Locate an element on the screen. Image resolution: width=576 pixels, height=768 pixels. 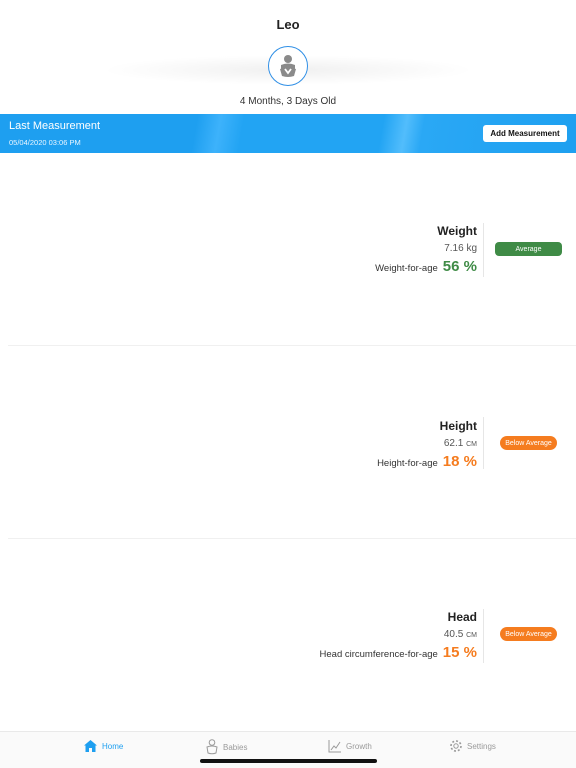
tab-babies: Babies is located at coordinates (226, 747).